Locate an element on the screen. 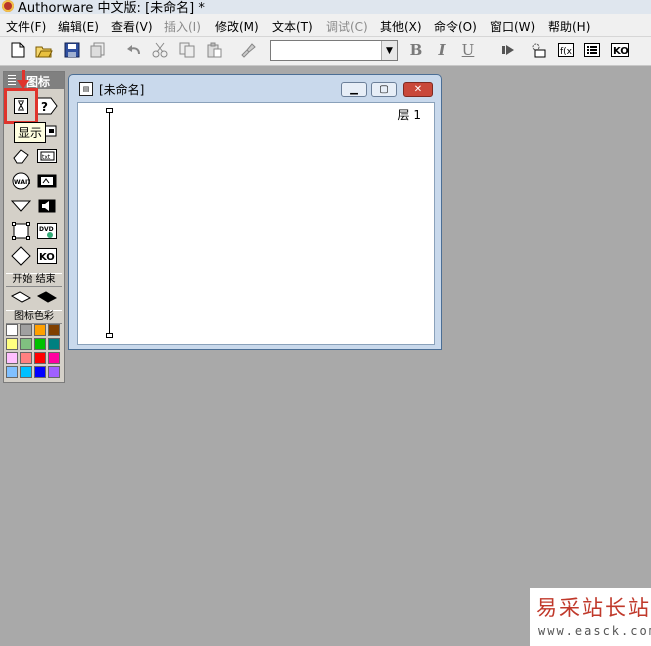 This screenshot has height=646, width=651. maximize-icon: ▢ is located at coordinates (384, 89).